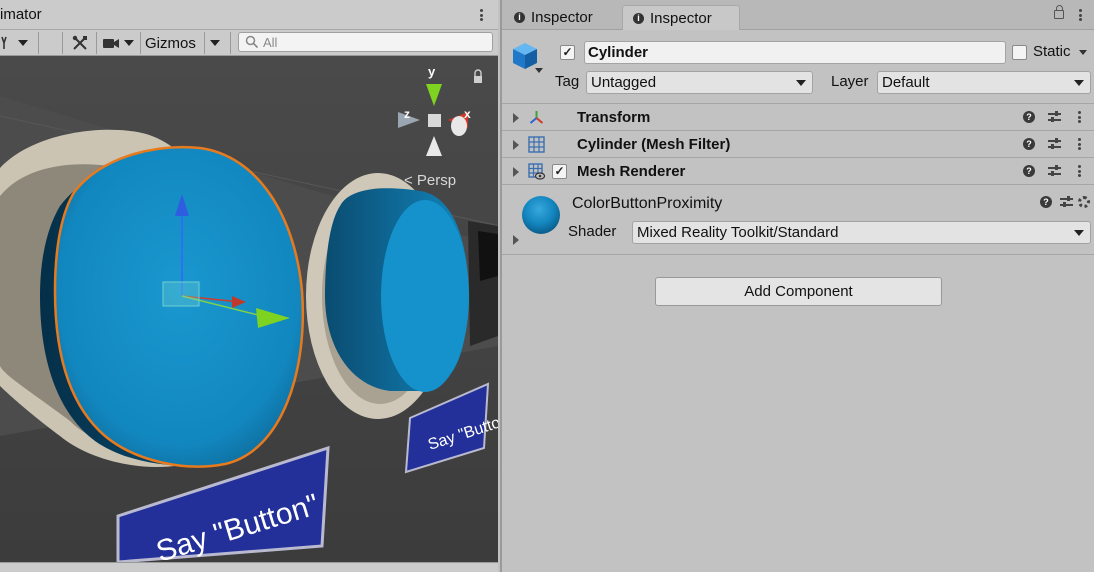  Describe the element at coordinates (536, 171) in the screenshot. I see `mesh-renderer-icon` at that location.